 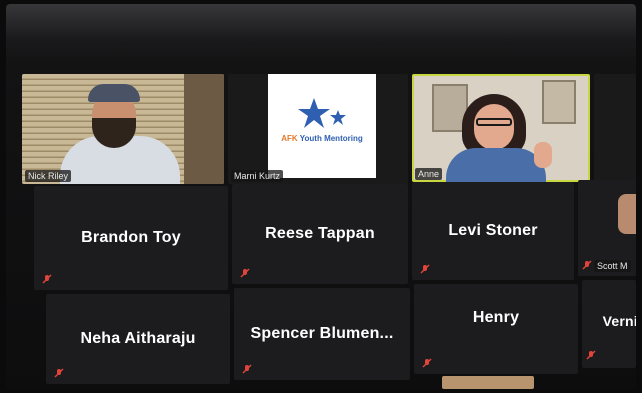 I want to click on participant-name: Reese Tappan, so click(x=320, y=233).